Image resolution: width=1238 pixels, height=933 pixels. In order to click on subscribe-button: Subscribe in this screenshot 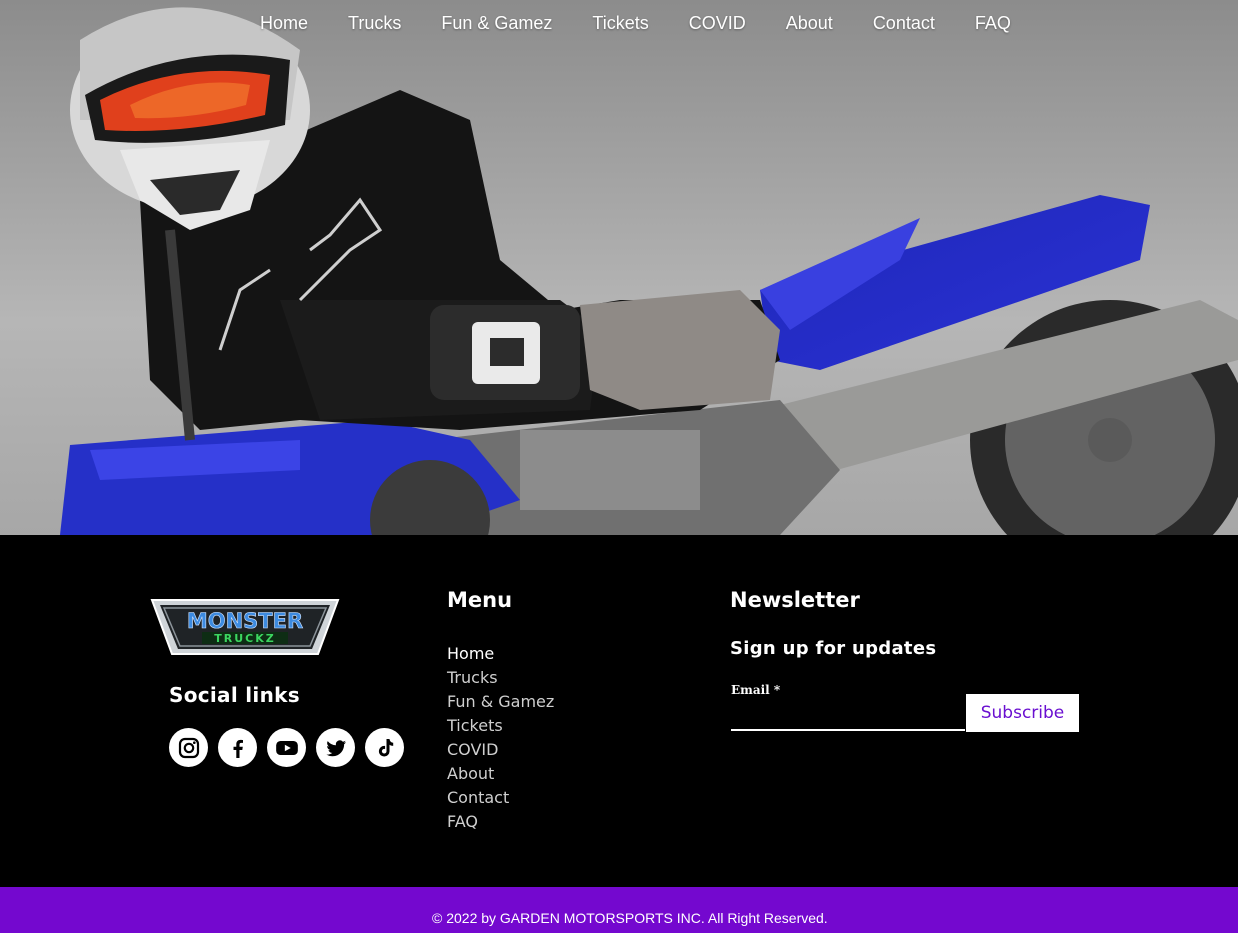, I will do `click(1022, 713)`.